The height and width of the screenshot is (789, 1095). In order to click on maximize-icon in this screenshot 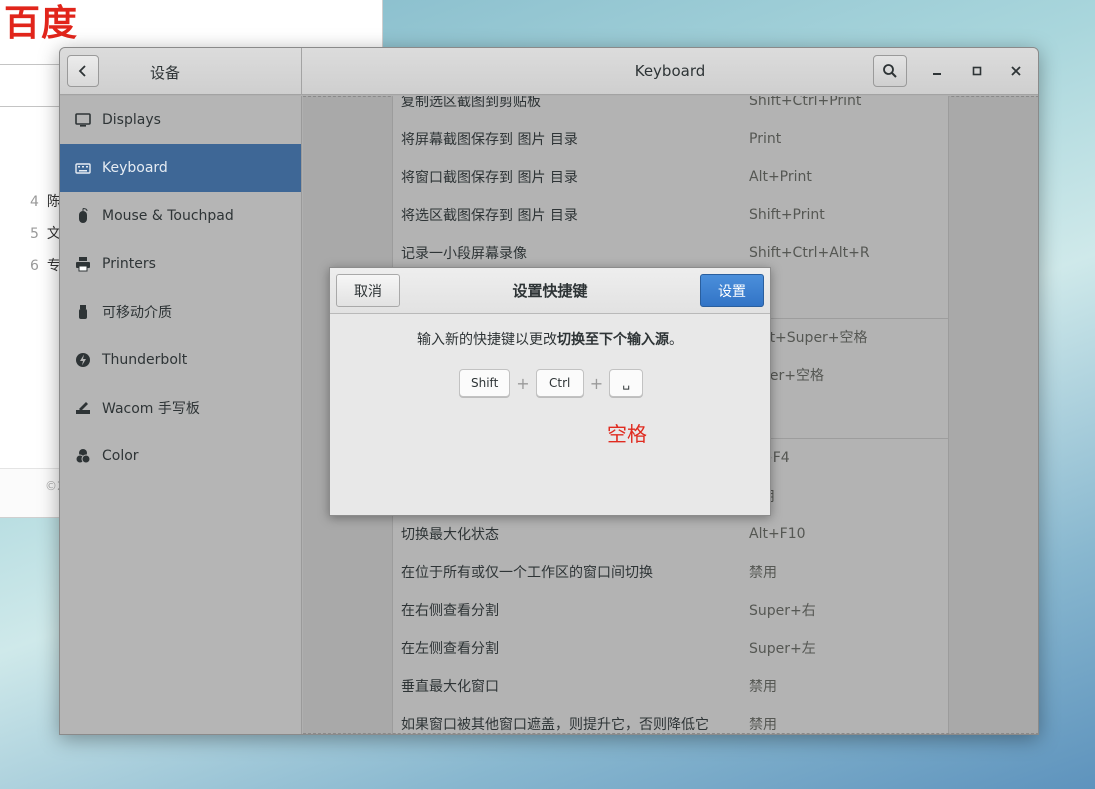, I will do `click(977, 71)`.